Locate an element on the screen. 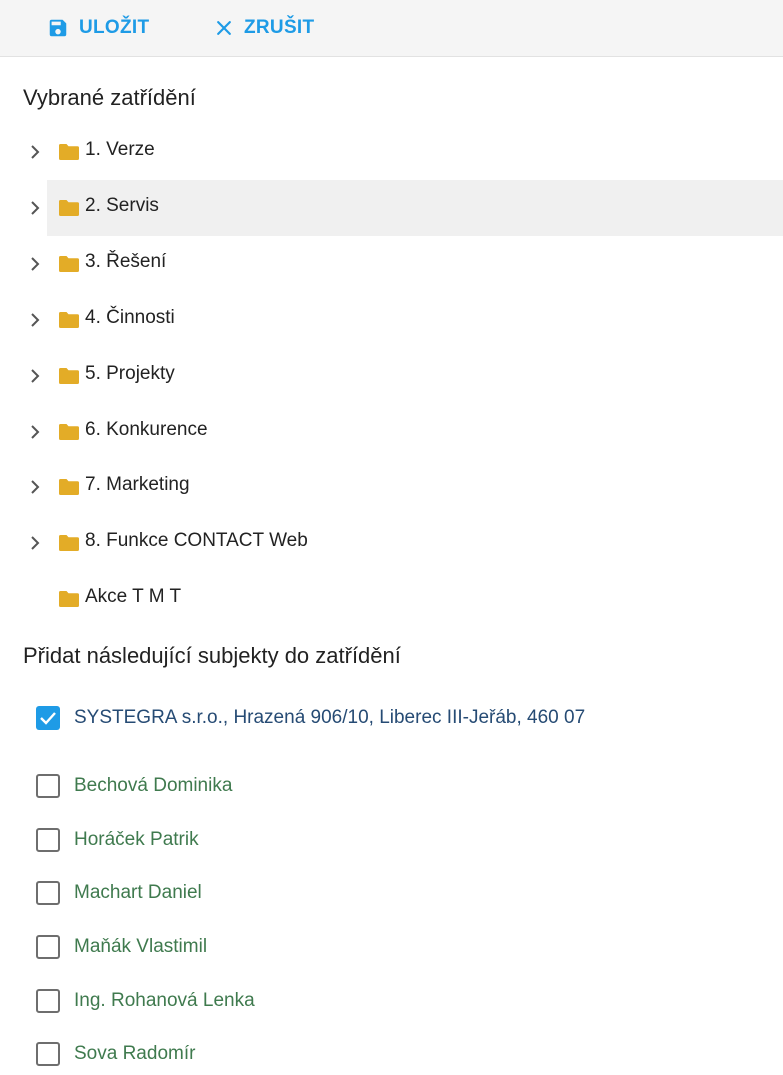 The width and height of the screenshot is (783, 1075). tree-item-label: 7. Marketing is located at coordinates (137, 484).